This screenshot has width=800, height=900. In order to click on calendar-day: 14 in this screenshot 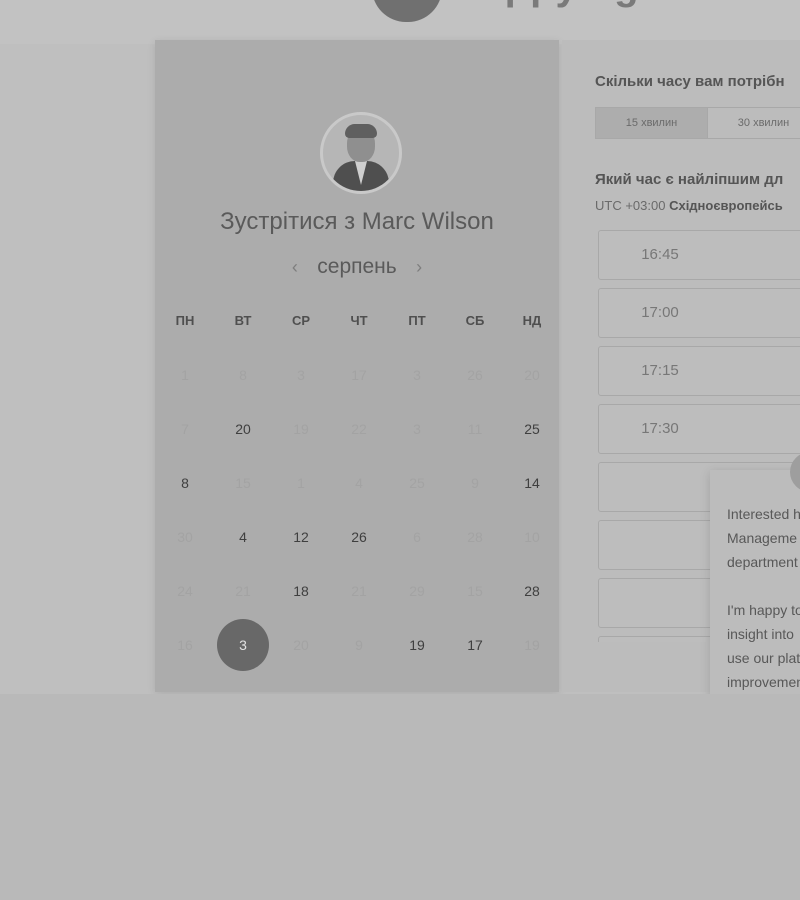, I will do `click(532, 483)`.